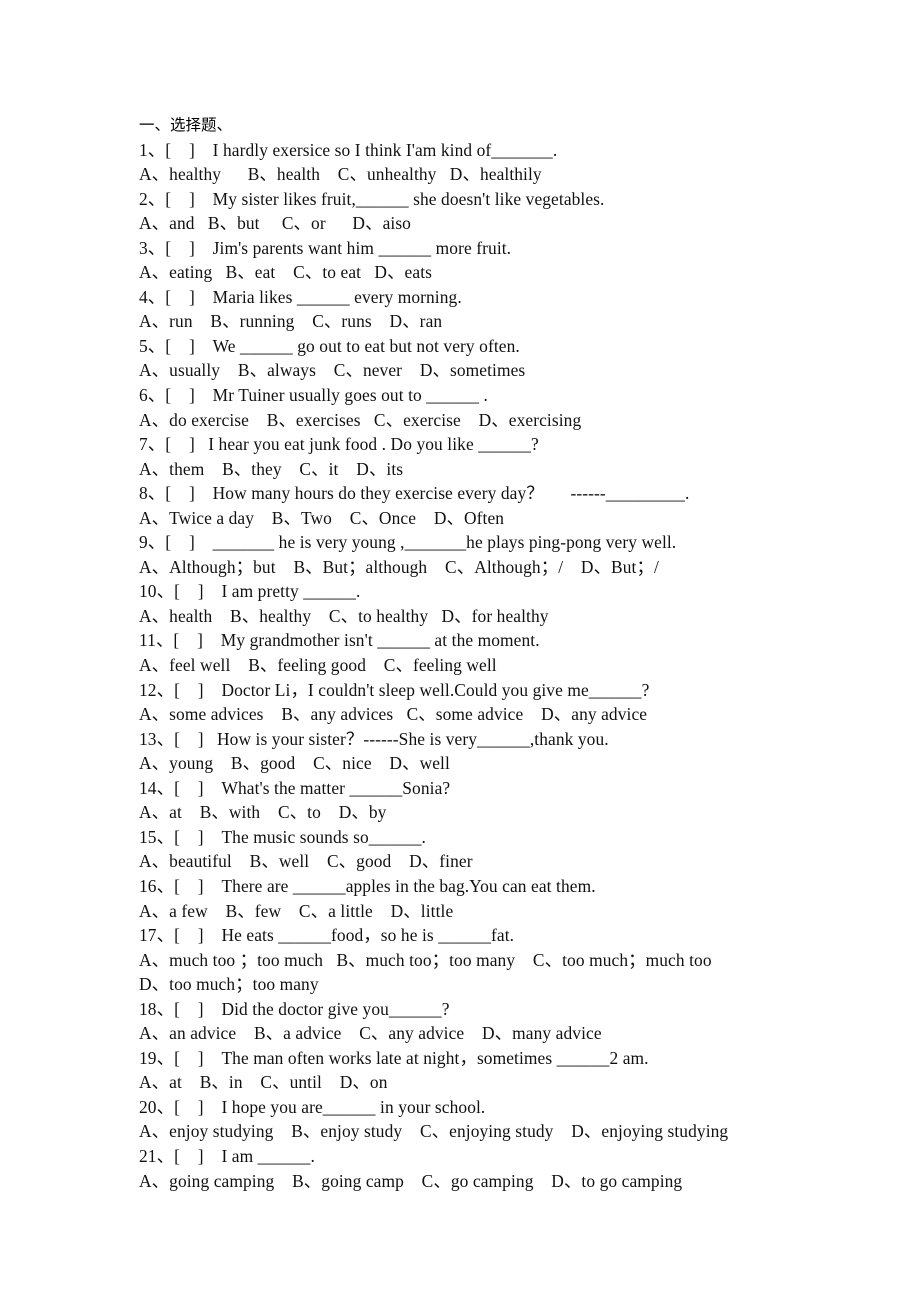 This screenshot has height=1302, width=920. I want to click on question-options-14: A、at B、with C、to D、by, so click(263, 812).